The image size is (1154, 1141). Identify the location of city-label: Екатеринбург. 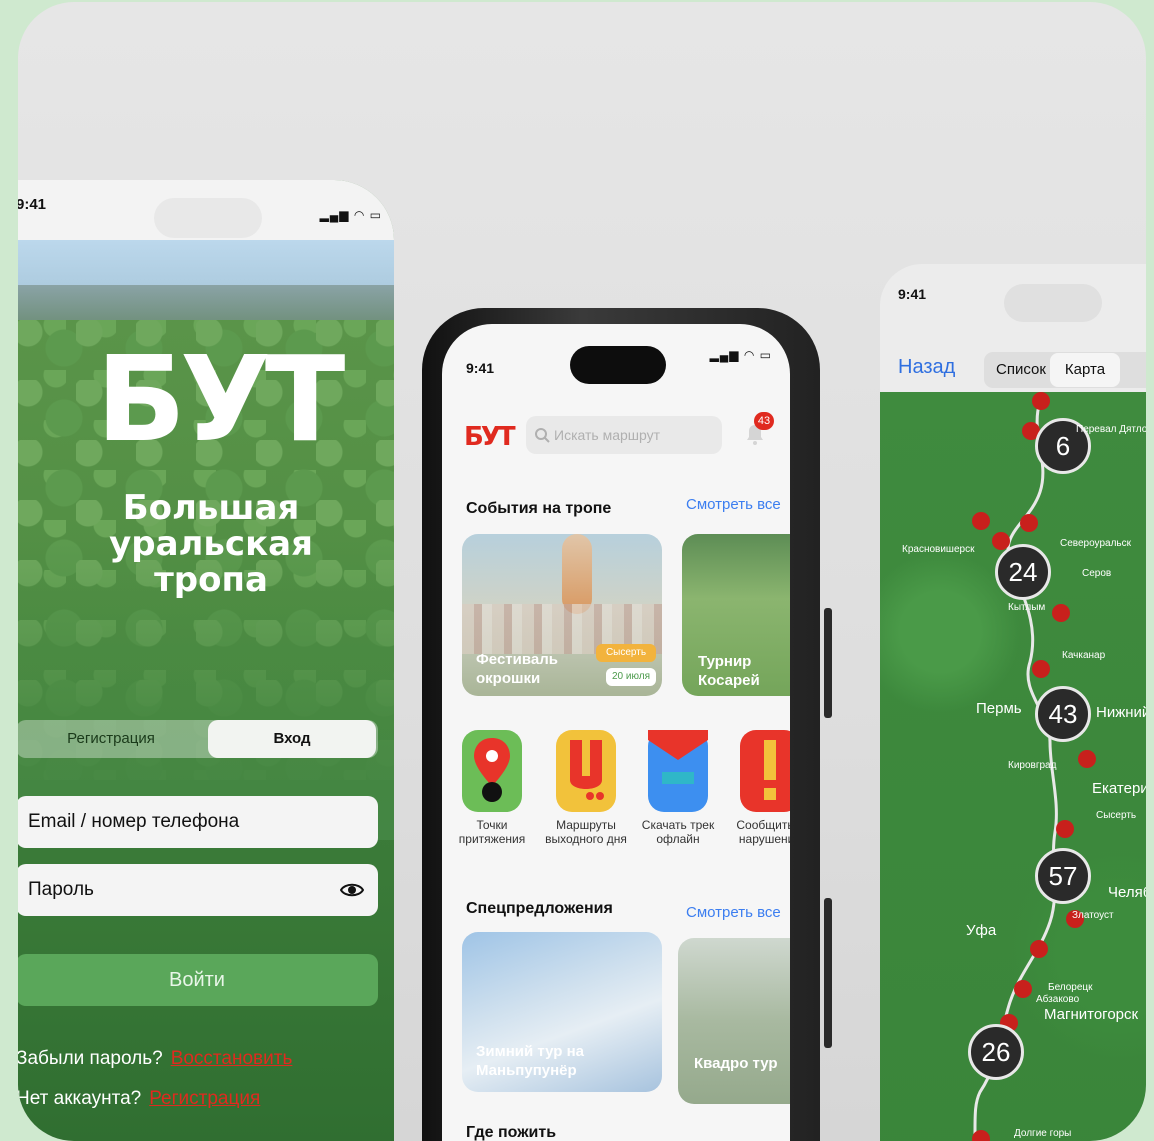
(1119, 788).